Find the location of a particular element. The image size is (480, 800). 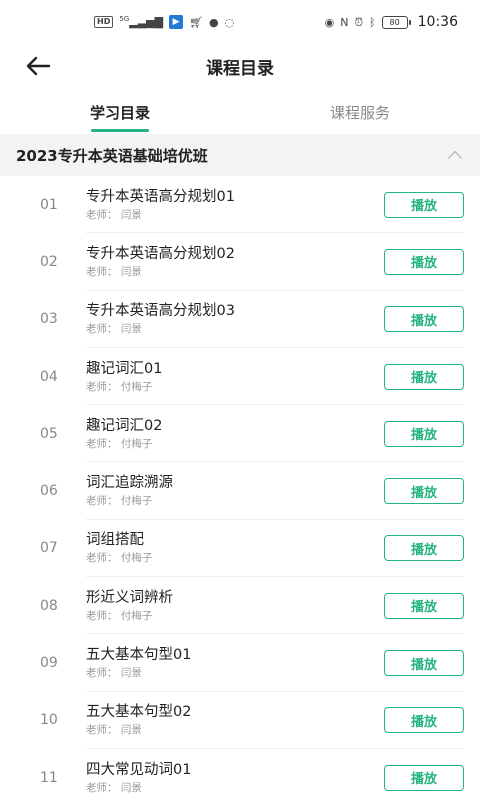

lesson-title: 词组搭配 is located at coordinates (115, 540).